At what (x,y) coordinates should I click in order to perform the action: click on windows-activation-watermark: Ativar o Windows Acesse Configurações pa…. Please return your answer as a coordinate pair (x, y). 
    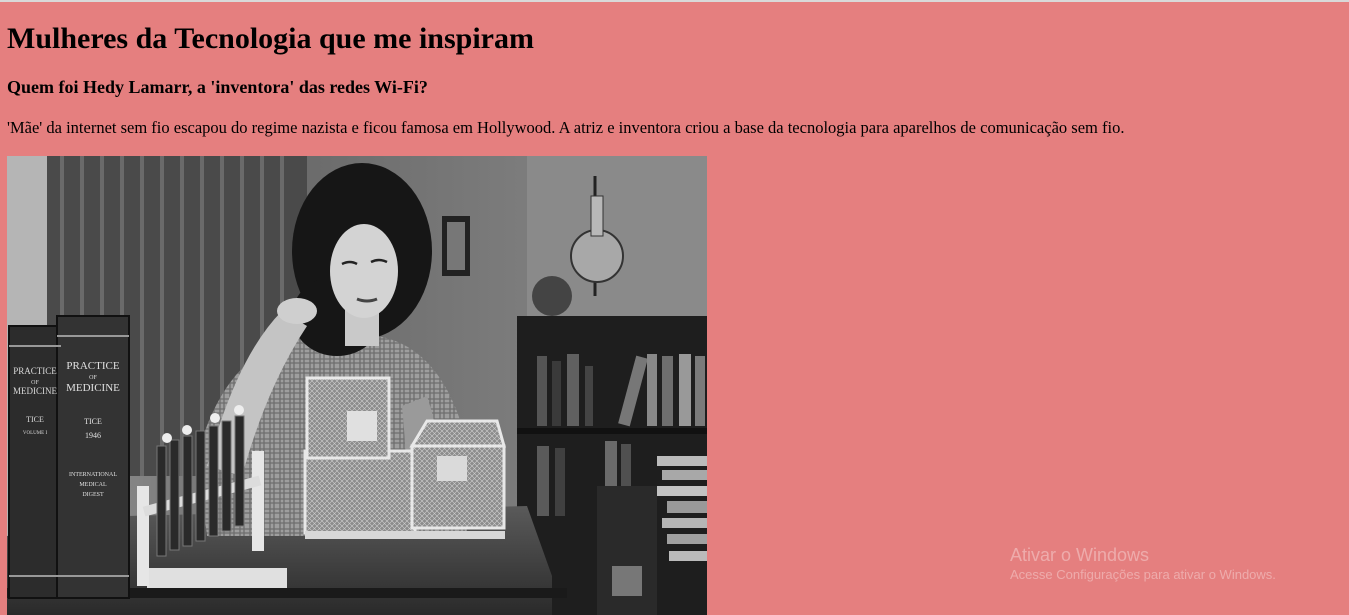
    Looking at the image, I should click on (1143, 564).